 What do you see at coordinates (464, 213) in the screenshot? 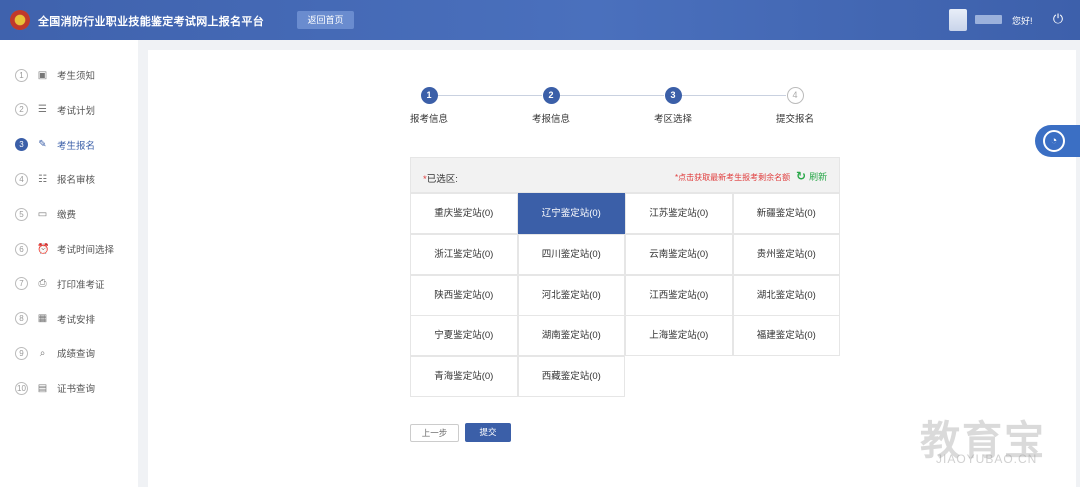
I see `station-cell: 重庆鉴定站(0)` at bounding box center [464, 213].